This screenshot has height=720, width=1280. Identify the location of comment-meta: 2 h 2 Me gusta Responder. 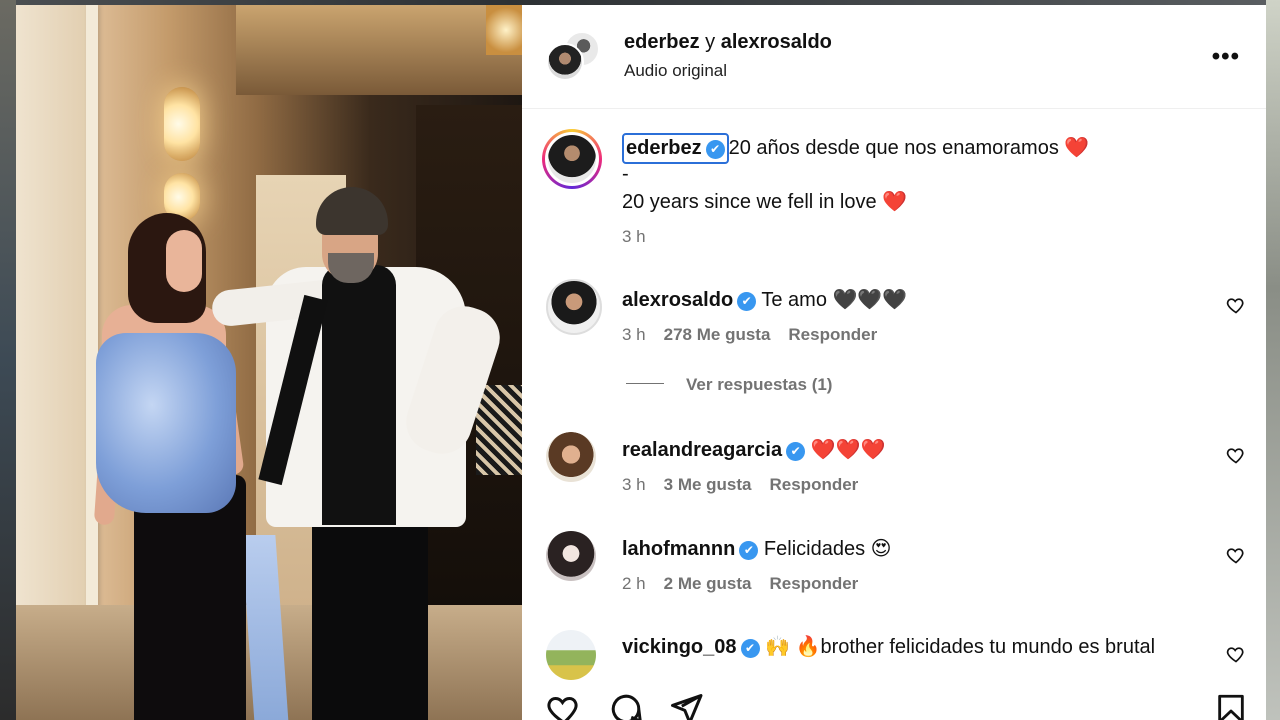
(749, 584).